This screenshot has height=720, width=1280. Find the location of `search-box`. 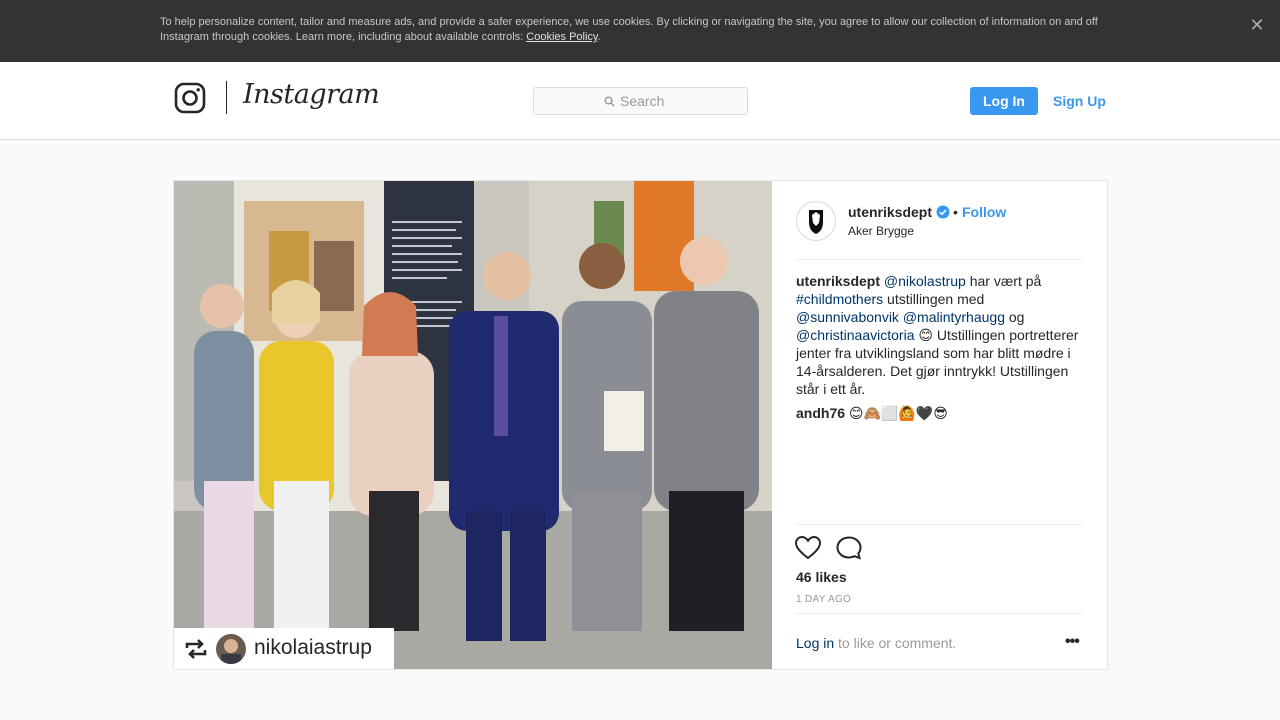

search-box is located at coordinates (640, 101).